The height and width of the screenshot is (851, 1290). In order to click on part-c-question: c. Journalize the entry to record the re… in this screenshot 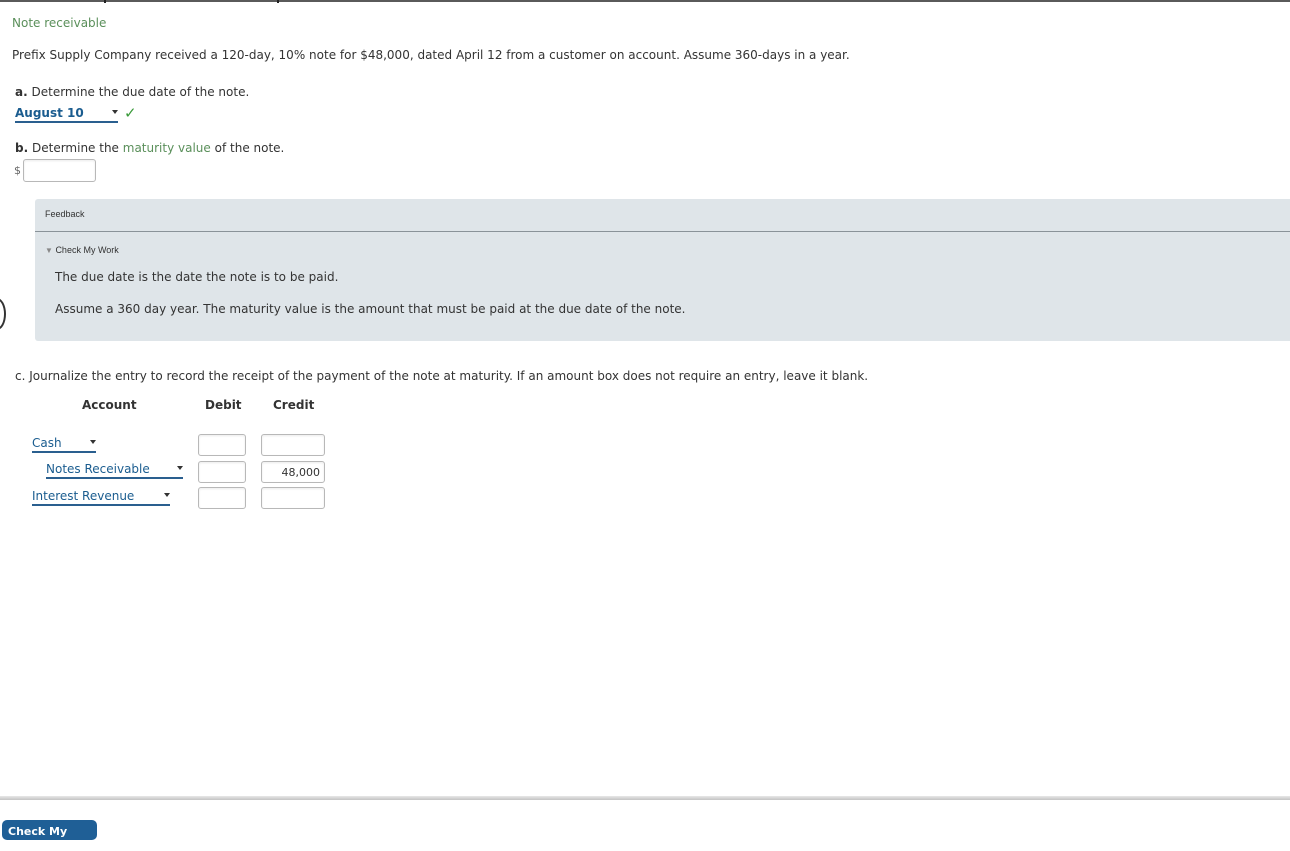, I will do `click(441, 376)`.